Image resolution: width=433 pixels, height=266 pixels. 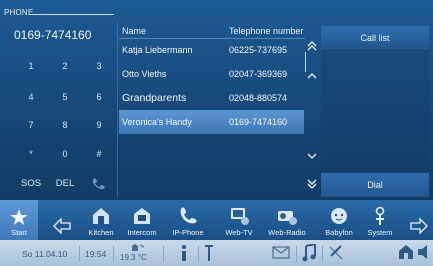 I want to click on scroll-down-button, so click(x=312, y=156).